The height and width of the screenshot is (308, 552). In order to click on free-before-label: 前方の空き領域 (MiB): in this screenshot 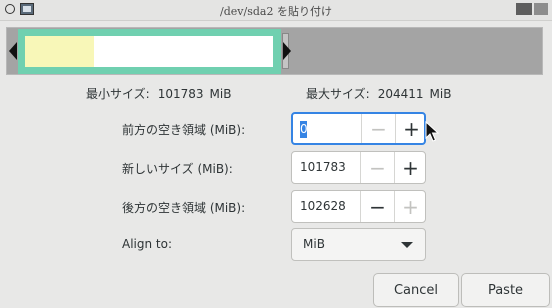, I will do `click(184, 130)`.